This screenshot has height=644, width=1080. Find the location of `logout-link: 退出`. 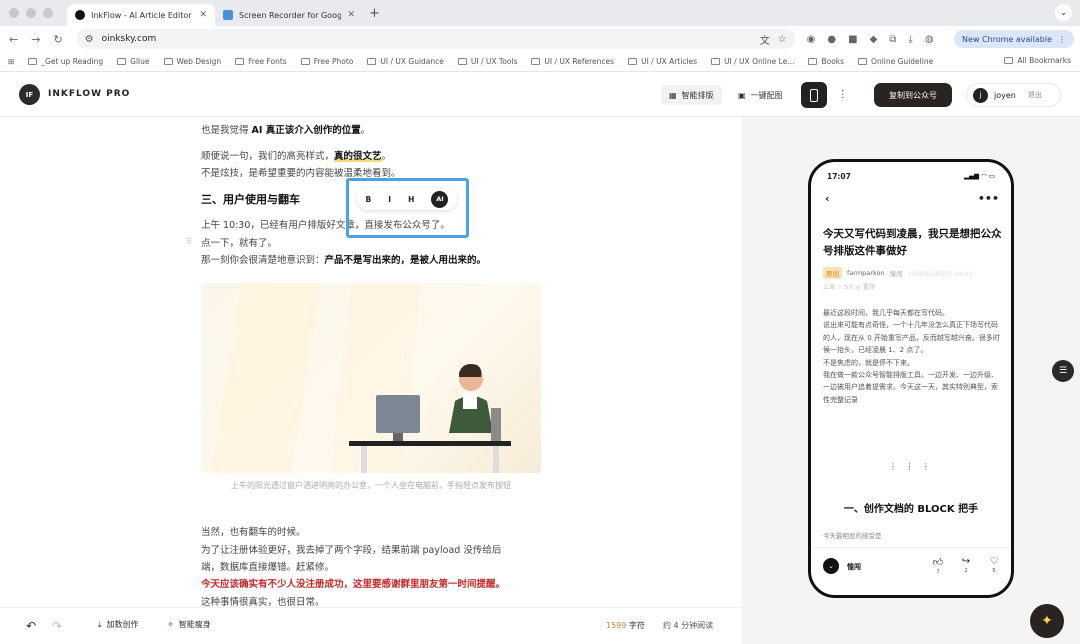

logout-link: 退出 is located at coordinates (1035, 95).